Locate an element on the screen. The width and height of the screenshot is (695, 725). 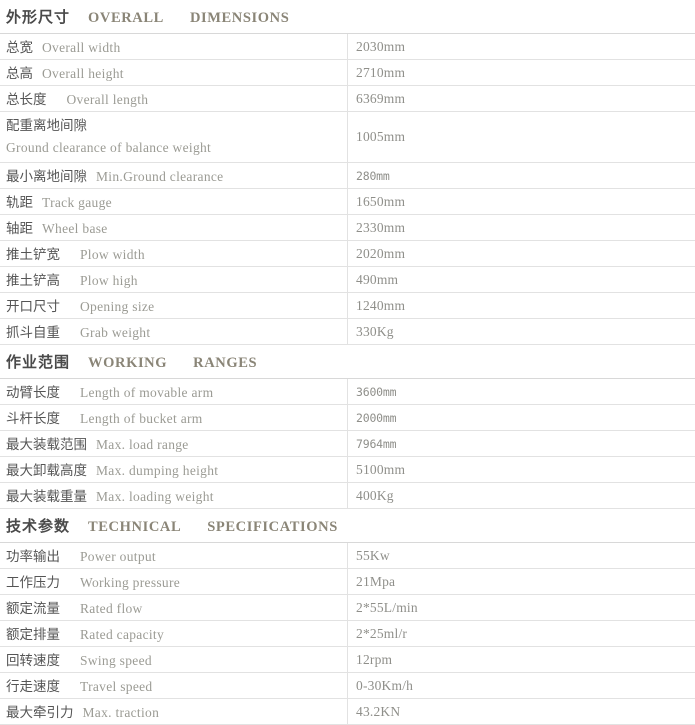
spec-label-en: Swing speed is located at coordinates (116, 660).